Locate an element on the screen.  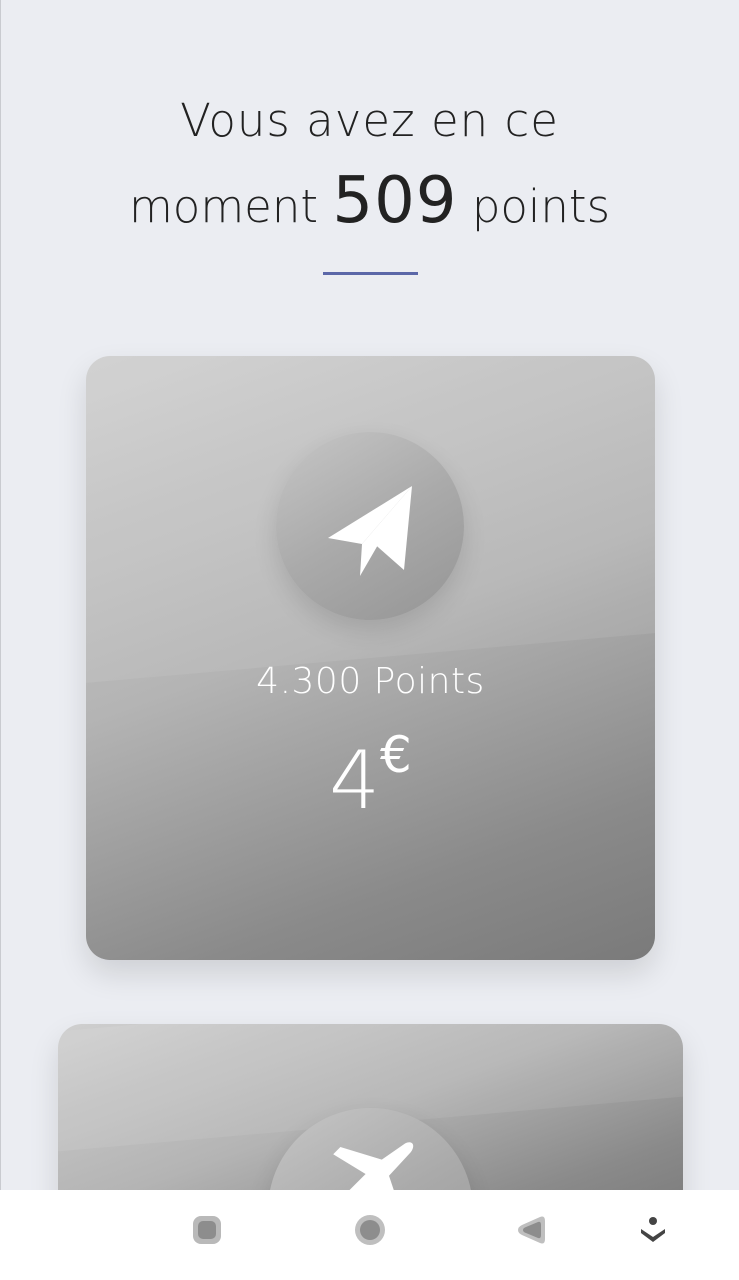
headline-suffix: points is located at coordinates (541, 206).